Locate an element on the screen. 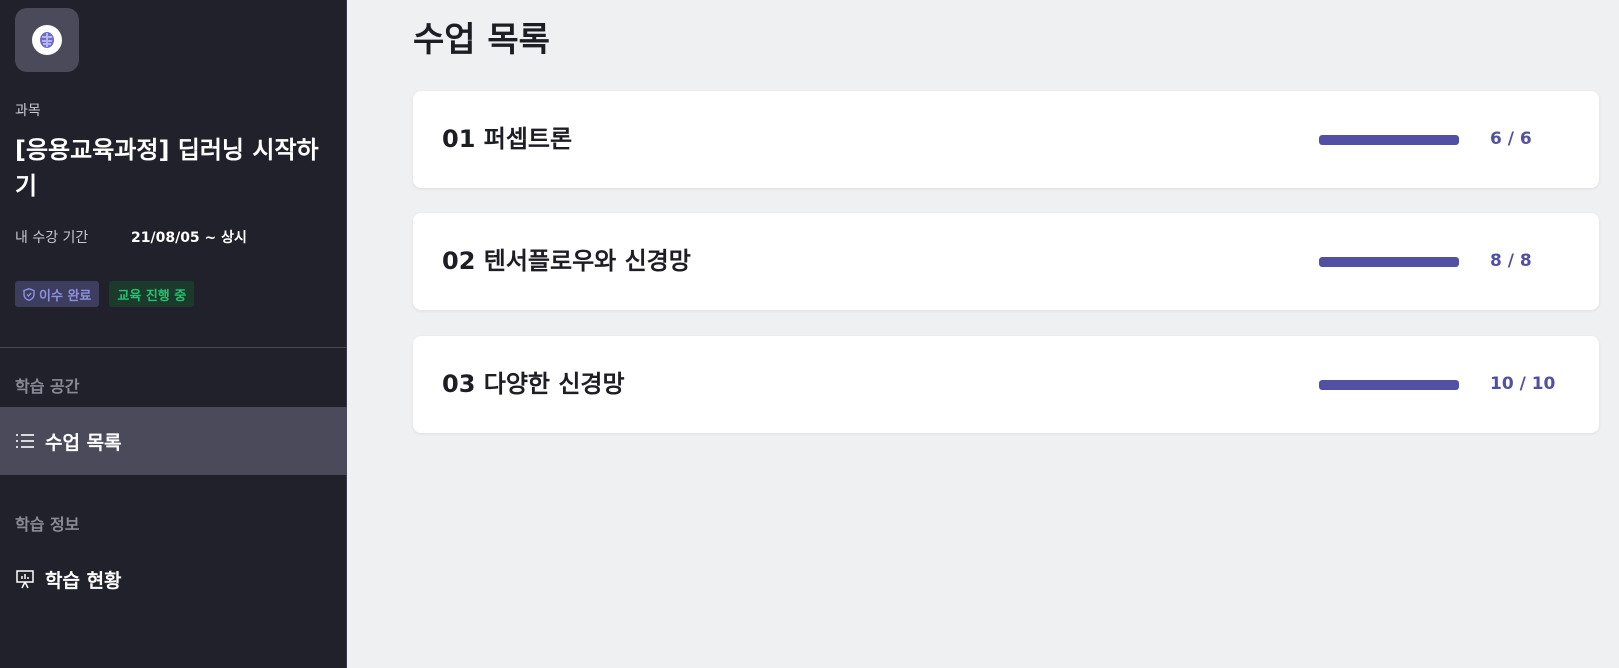  page-title: 수업 목록 is located at coordinates (481, 40).